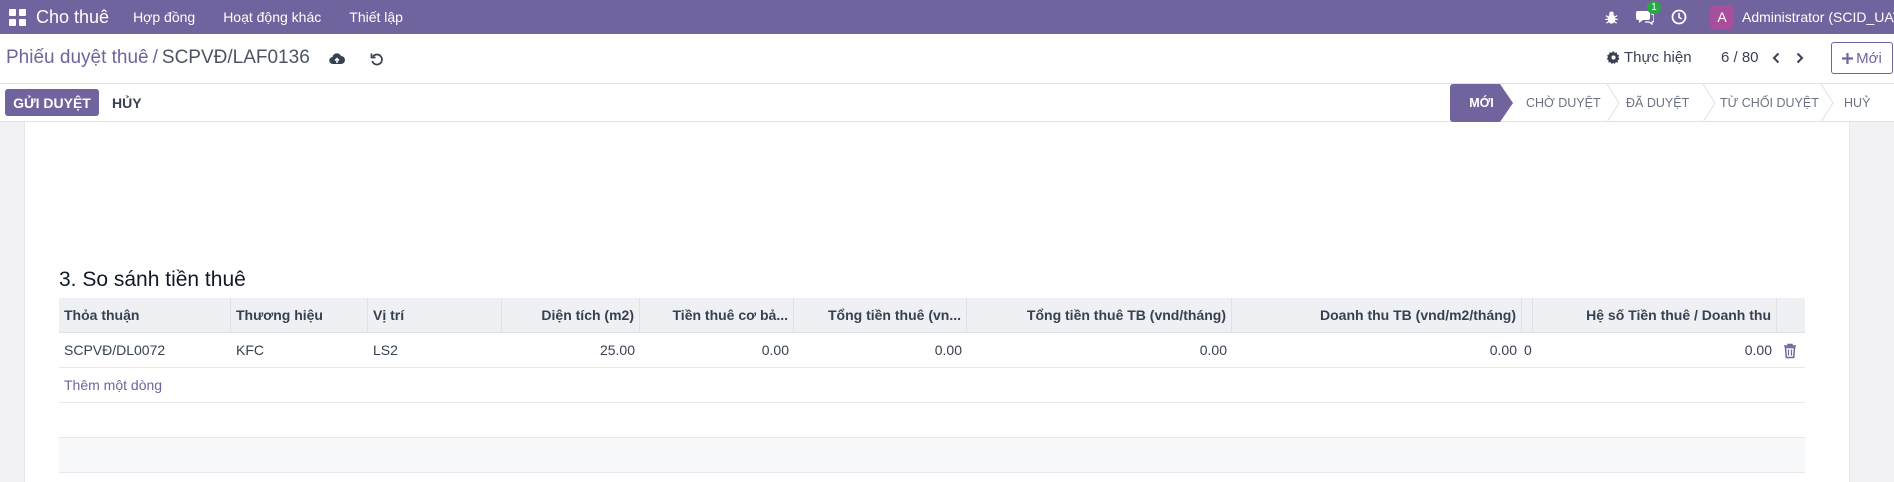  What do you see at coordinates (1611, 17) in the screenshot?
I see `bug-icon` at bounding box center [1611, 17].